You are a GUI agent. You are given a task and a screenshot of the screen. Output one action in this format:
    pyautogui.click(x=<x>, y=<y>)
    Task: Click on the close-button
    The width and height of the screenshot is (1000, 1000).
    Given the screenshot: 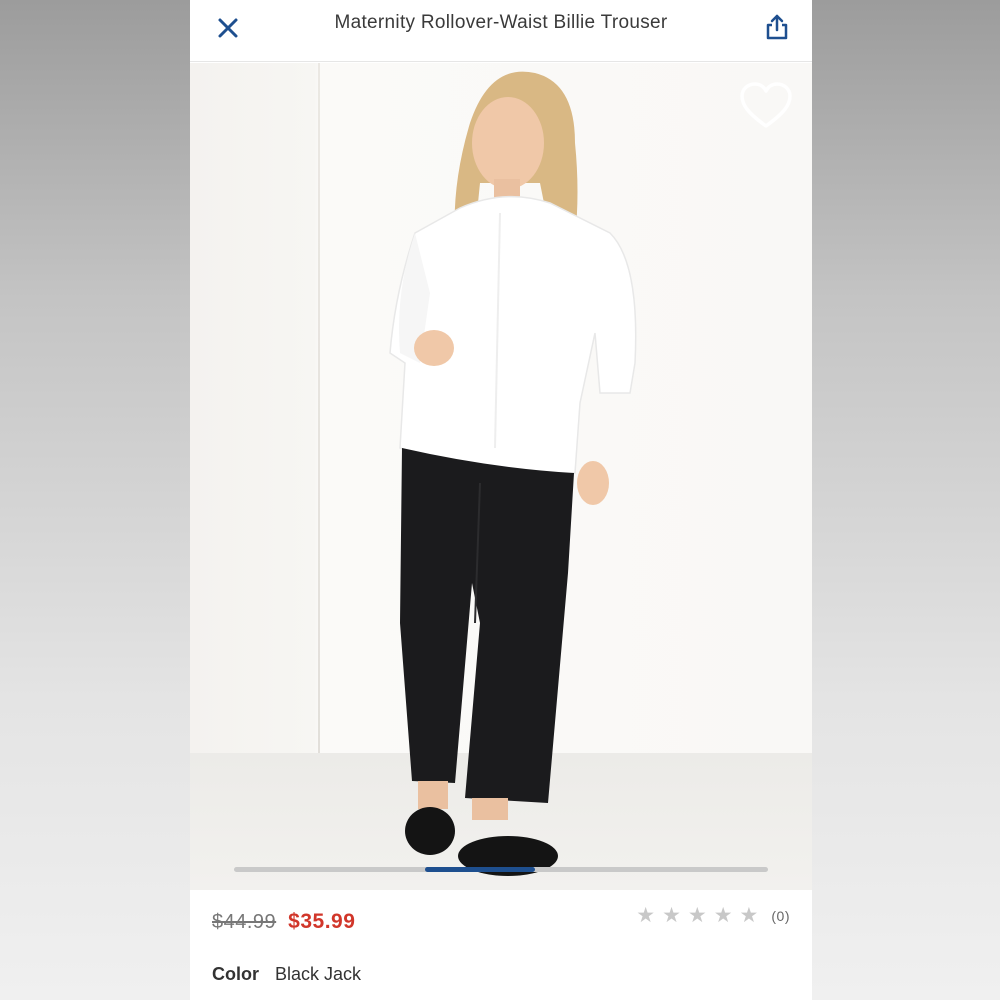 What is the action you would take?
    pyautogui.click(x=228, y=28)
    